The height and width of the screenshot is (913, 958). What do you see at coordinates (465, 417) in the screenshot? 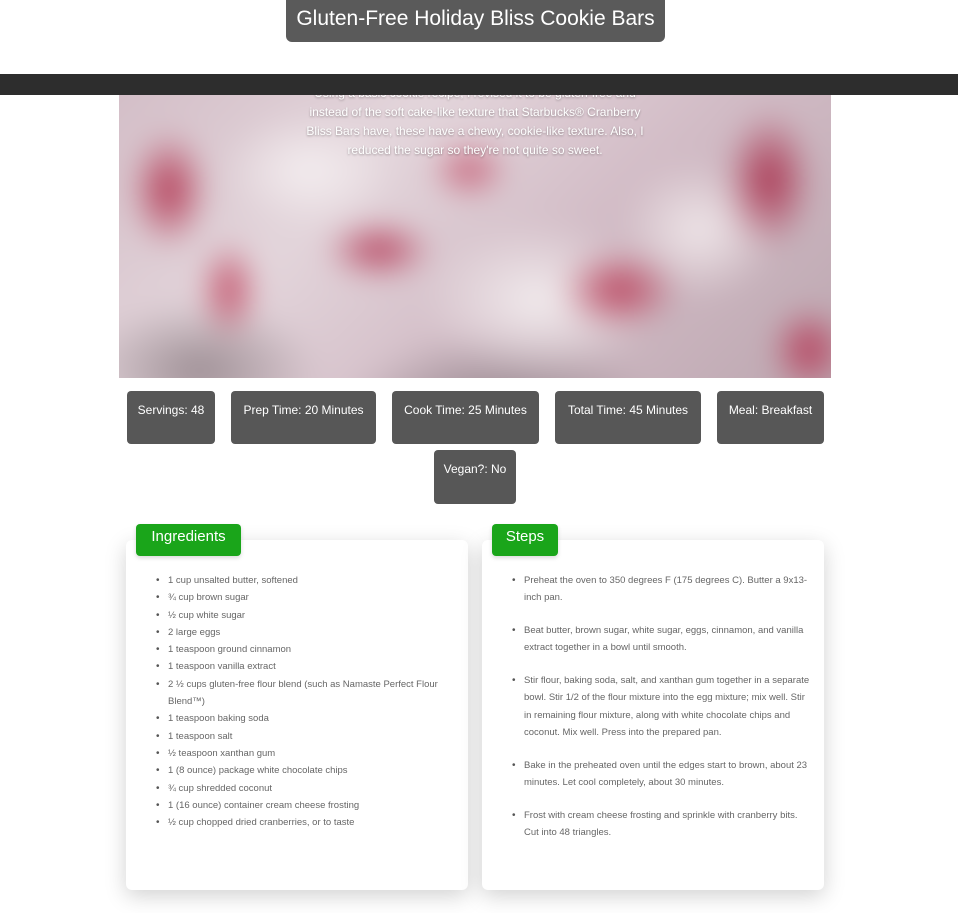
I see `cook-time-badge: Cook Time: 25 Minutes` at bounding box center [465, 417].